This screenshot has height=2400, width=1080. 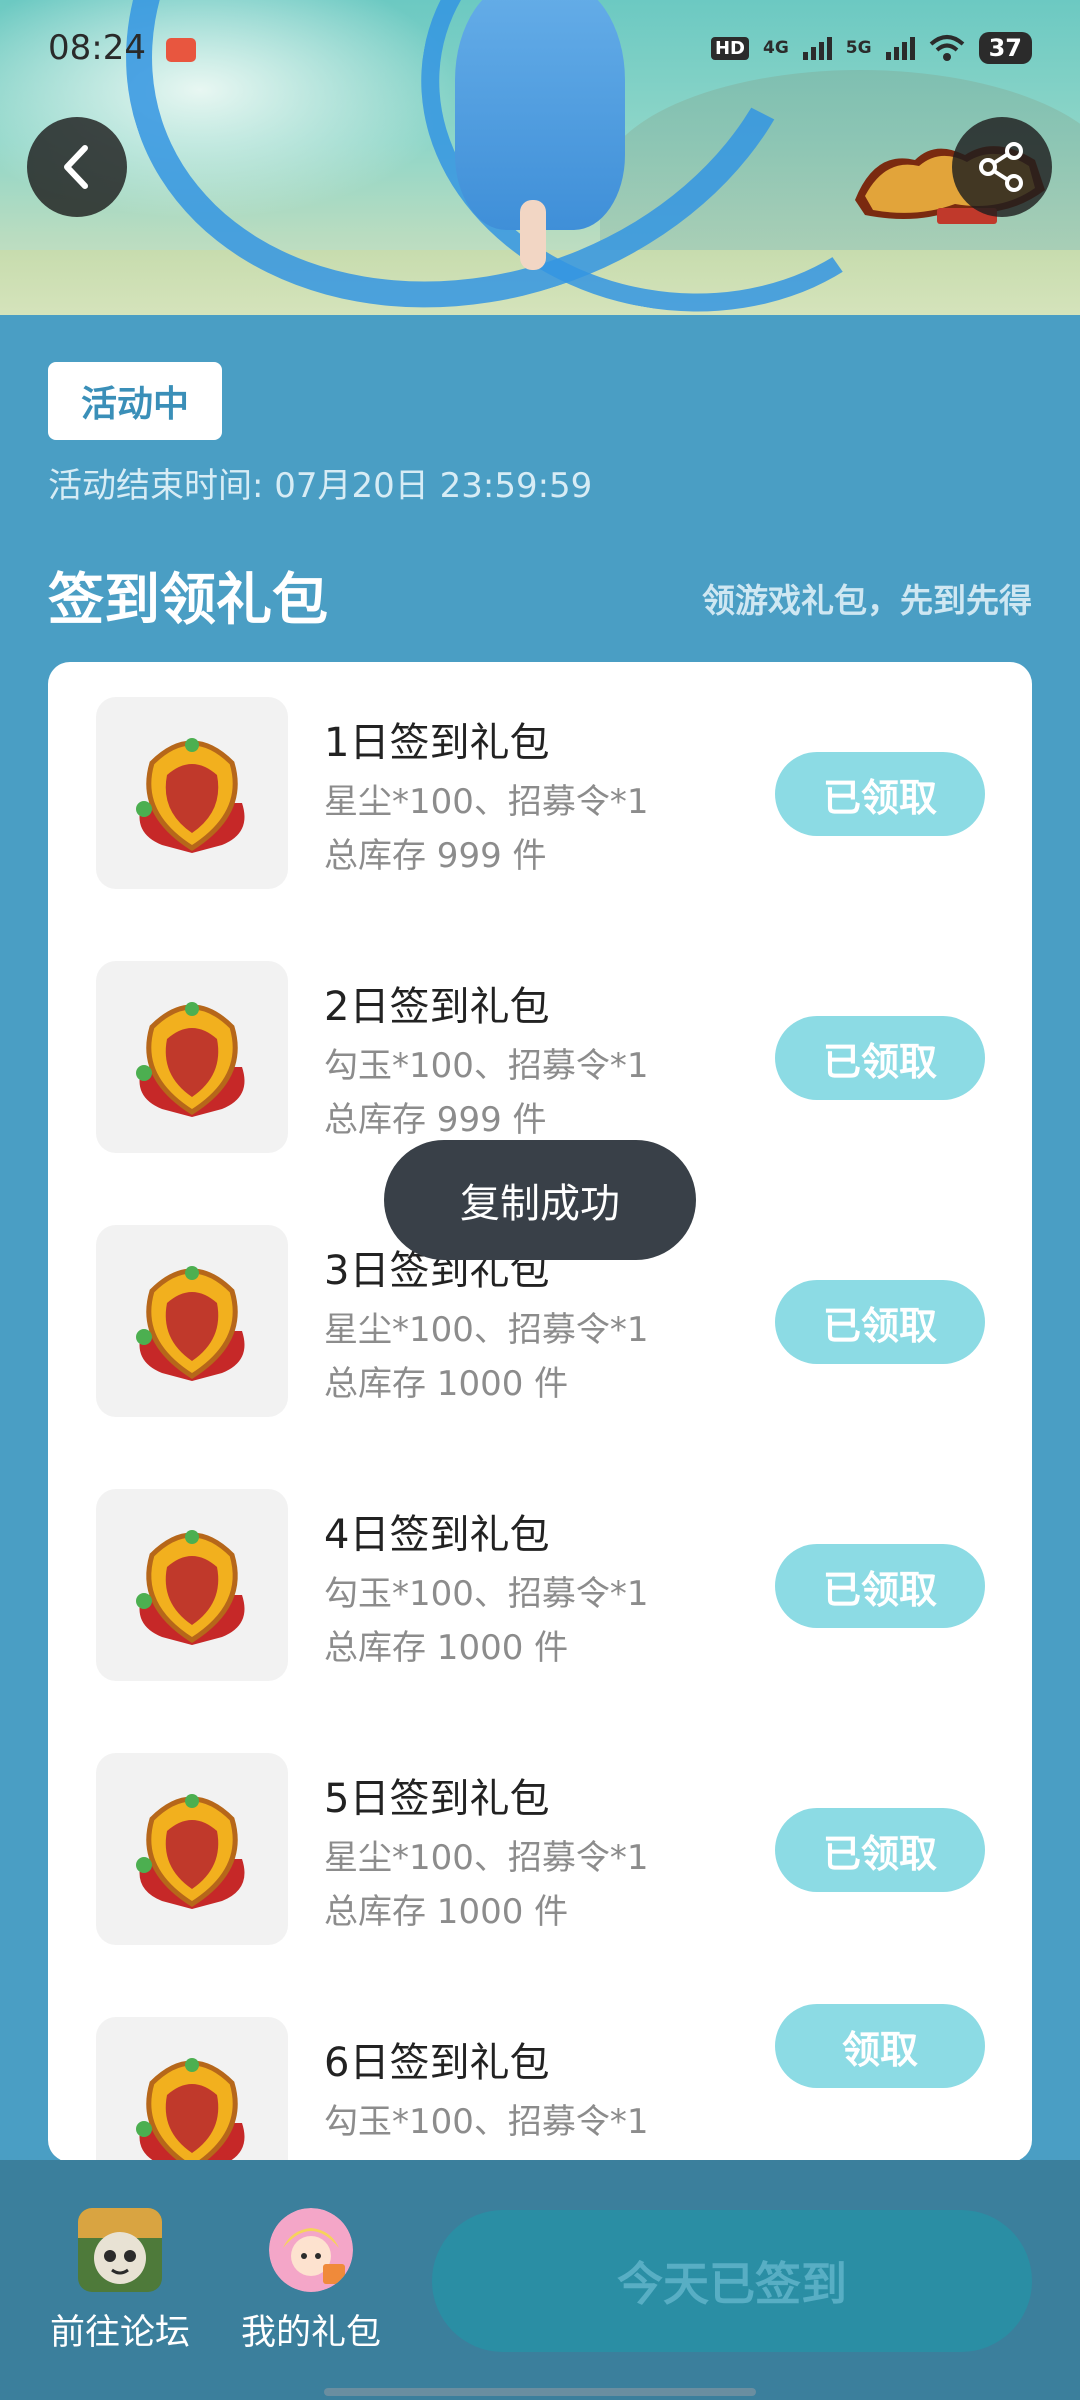 I want to click on gift-row: 2日签到礼包 勾玉*100、招募令*1 总库存 999 件 已领取, so click(x=540, y=1039).